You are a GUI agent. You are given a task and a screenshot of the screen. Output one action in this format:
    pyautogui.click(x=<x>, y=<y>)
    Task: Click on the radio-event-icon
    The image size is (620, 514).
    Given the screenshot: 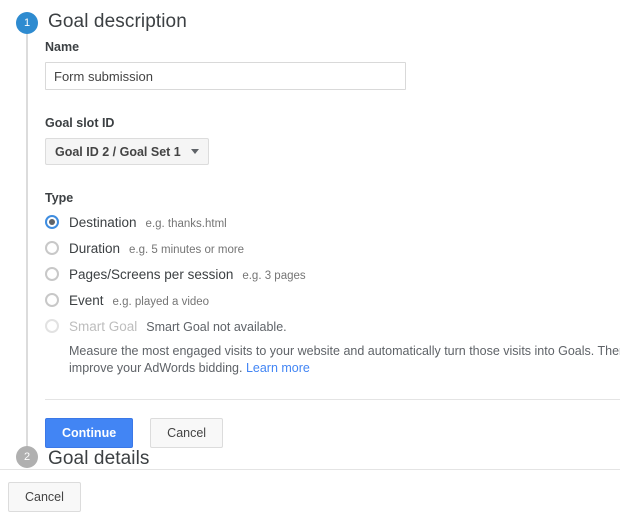 What is the action you would take?
    pyautogui.click(x=52, y=300)
    